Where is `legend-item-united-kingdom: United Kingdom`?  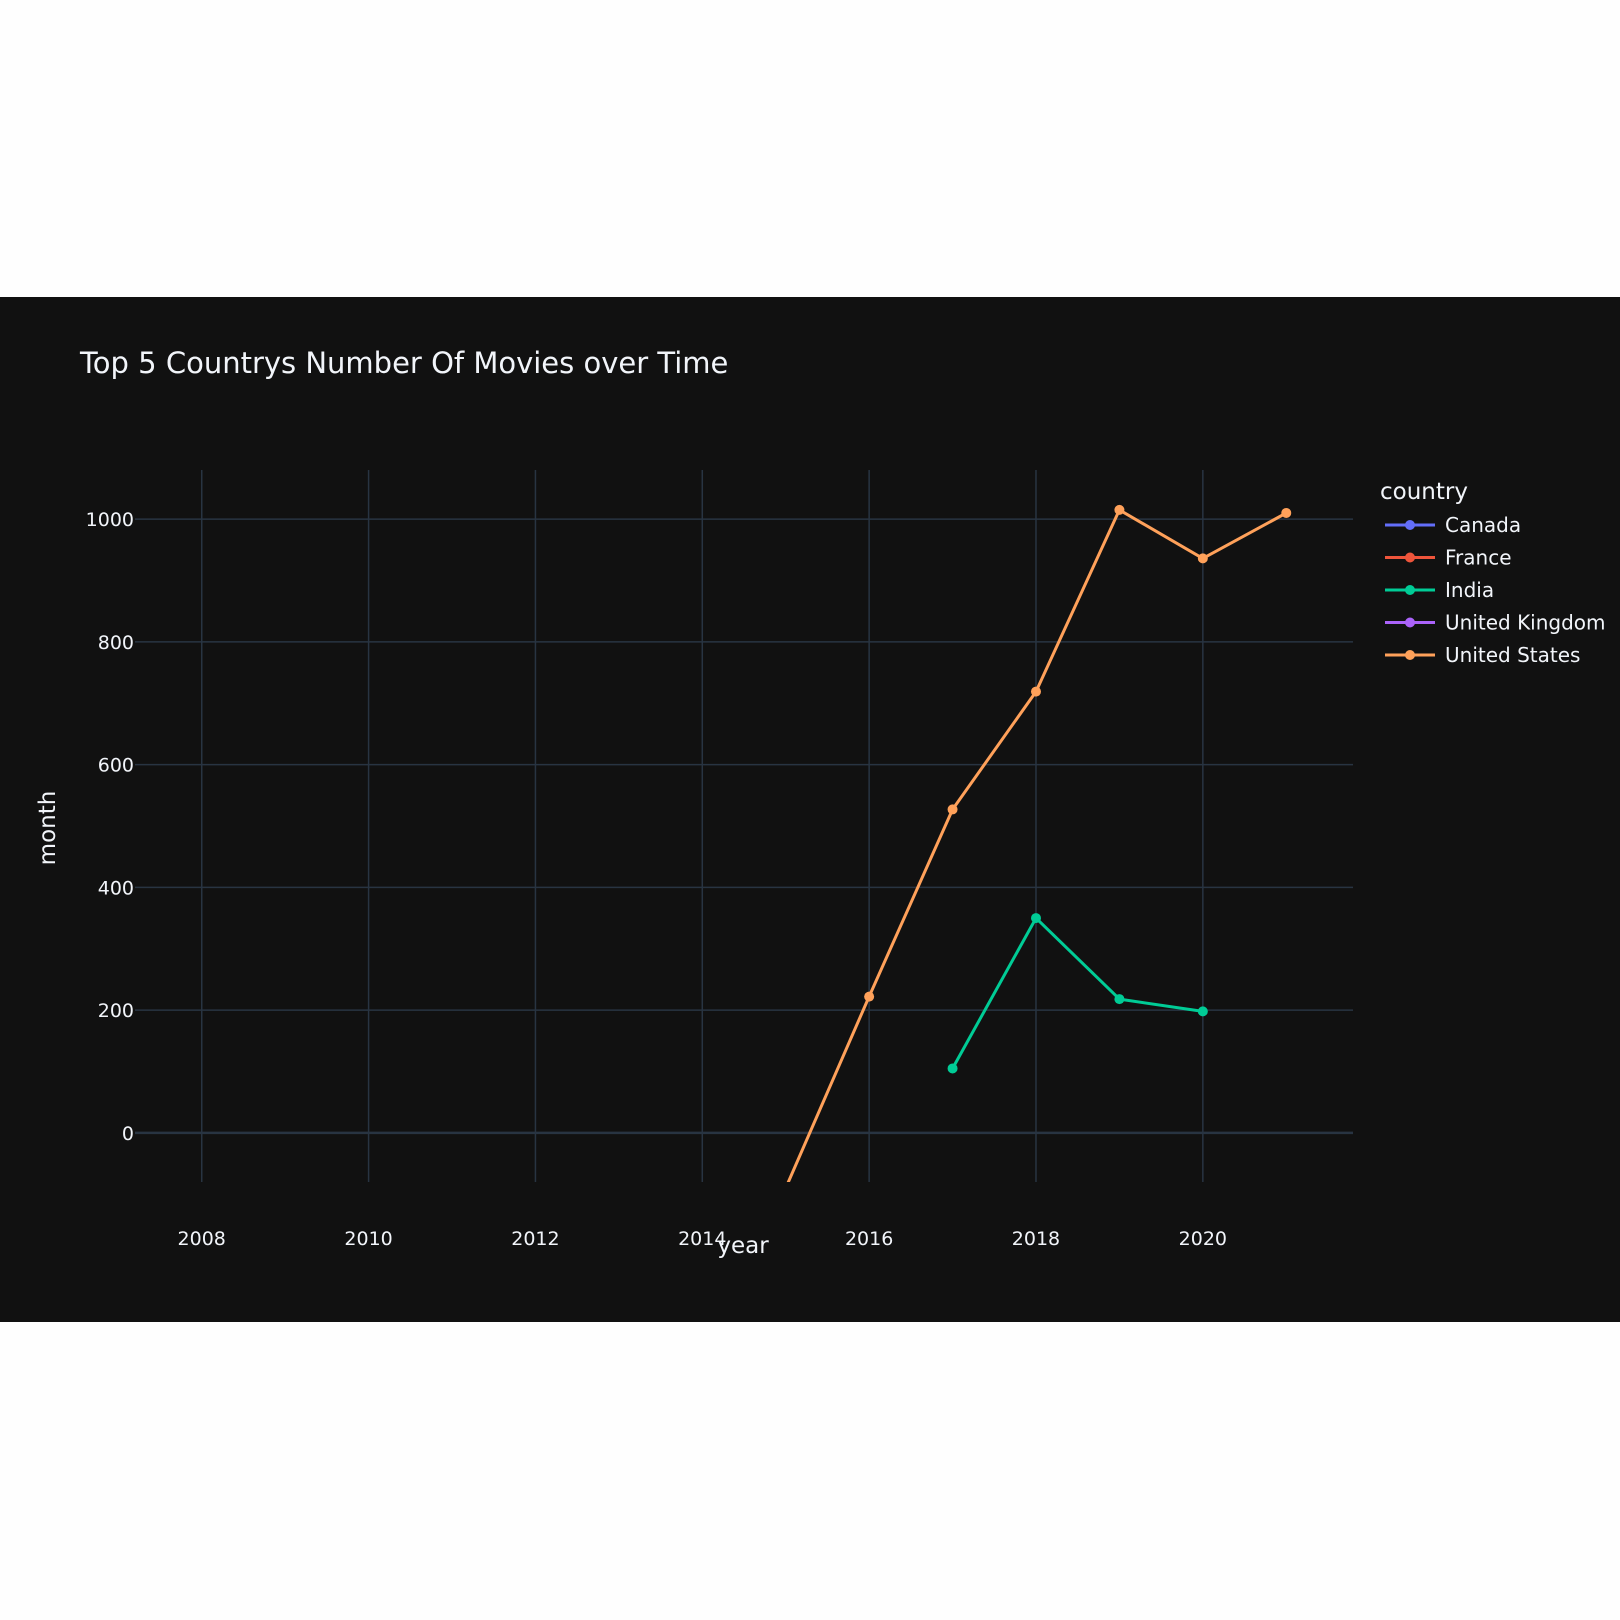 legend-item-united-kingdom: United Kingdom is located at coordinates (1495, 623).